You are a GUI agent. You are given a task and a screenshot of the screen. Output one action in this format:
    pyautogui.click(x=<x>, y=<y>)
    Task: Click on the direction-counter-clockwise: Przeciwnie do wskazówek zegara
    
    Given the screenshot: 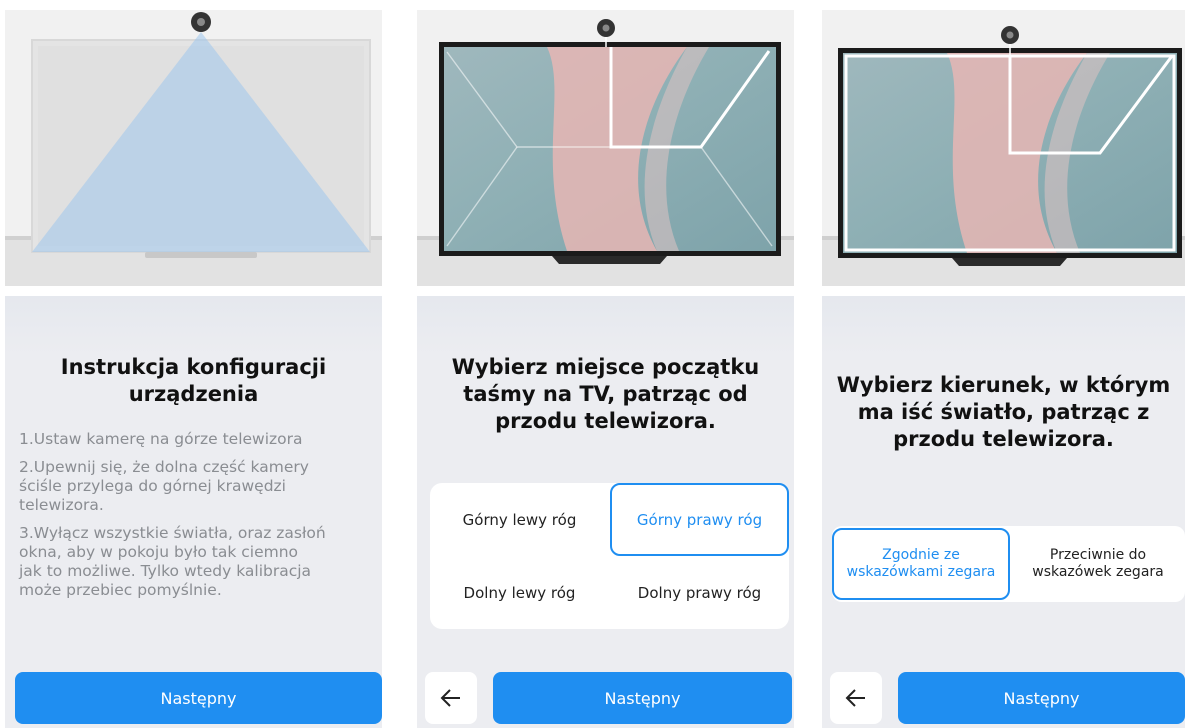 What is the action you would take?
    pyautogui.click(x=1098, y=564)
    